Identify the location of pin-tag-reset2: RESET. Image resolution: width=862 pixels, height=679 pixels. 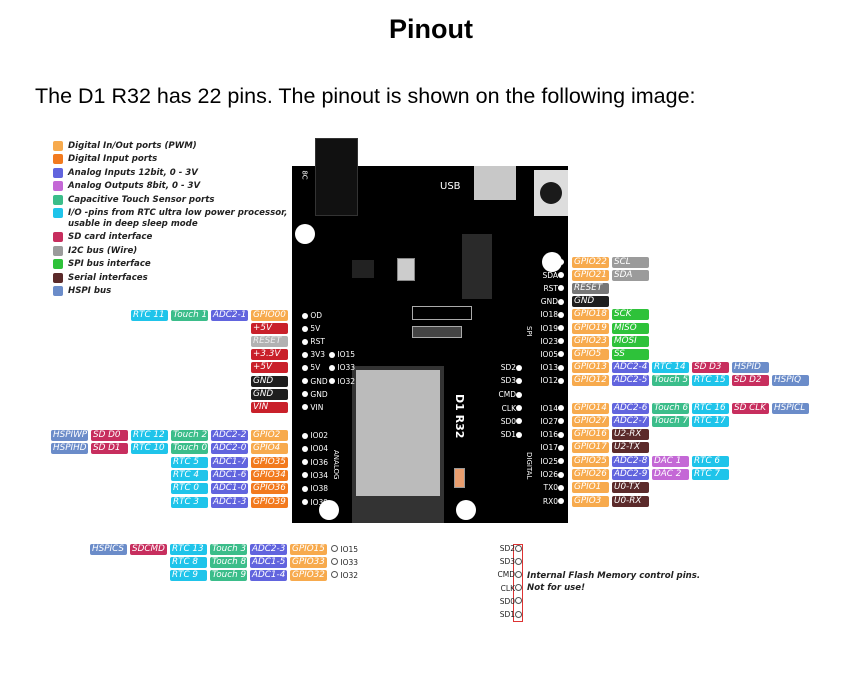
(590, 288).